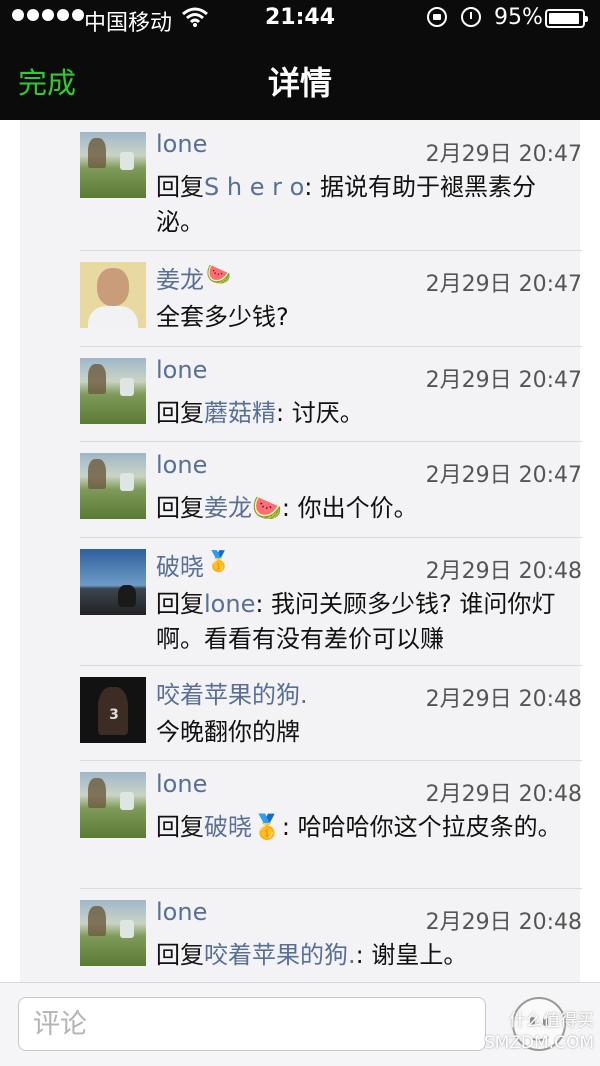 This screenshot has width=600, height=1066. Describe the element at coordinates (331, 489) in the screenshot. I see `comment-item: lone 2月29日 20:47 回复姜龙🍉: 你出个价。` at that location.